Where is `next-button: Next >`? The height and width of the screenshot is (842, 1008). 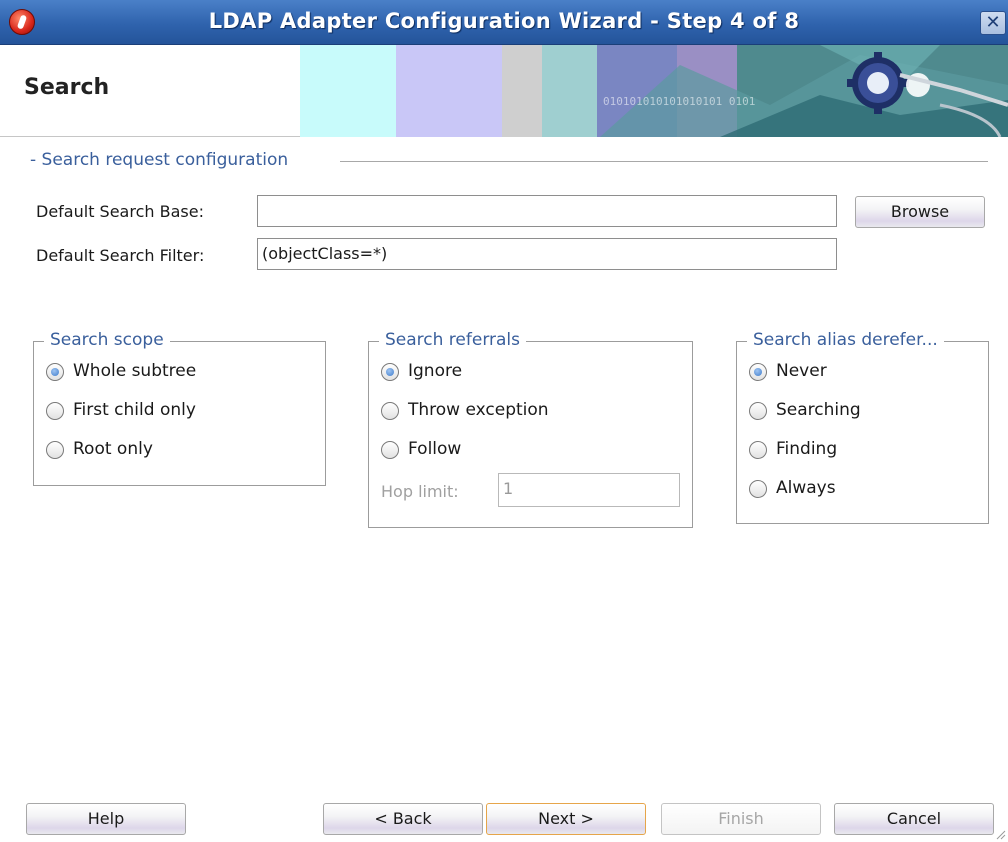
next-button: Next > is located at coordinates (566, 819).